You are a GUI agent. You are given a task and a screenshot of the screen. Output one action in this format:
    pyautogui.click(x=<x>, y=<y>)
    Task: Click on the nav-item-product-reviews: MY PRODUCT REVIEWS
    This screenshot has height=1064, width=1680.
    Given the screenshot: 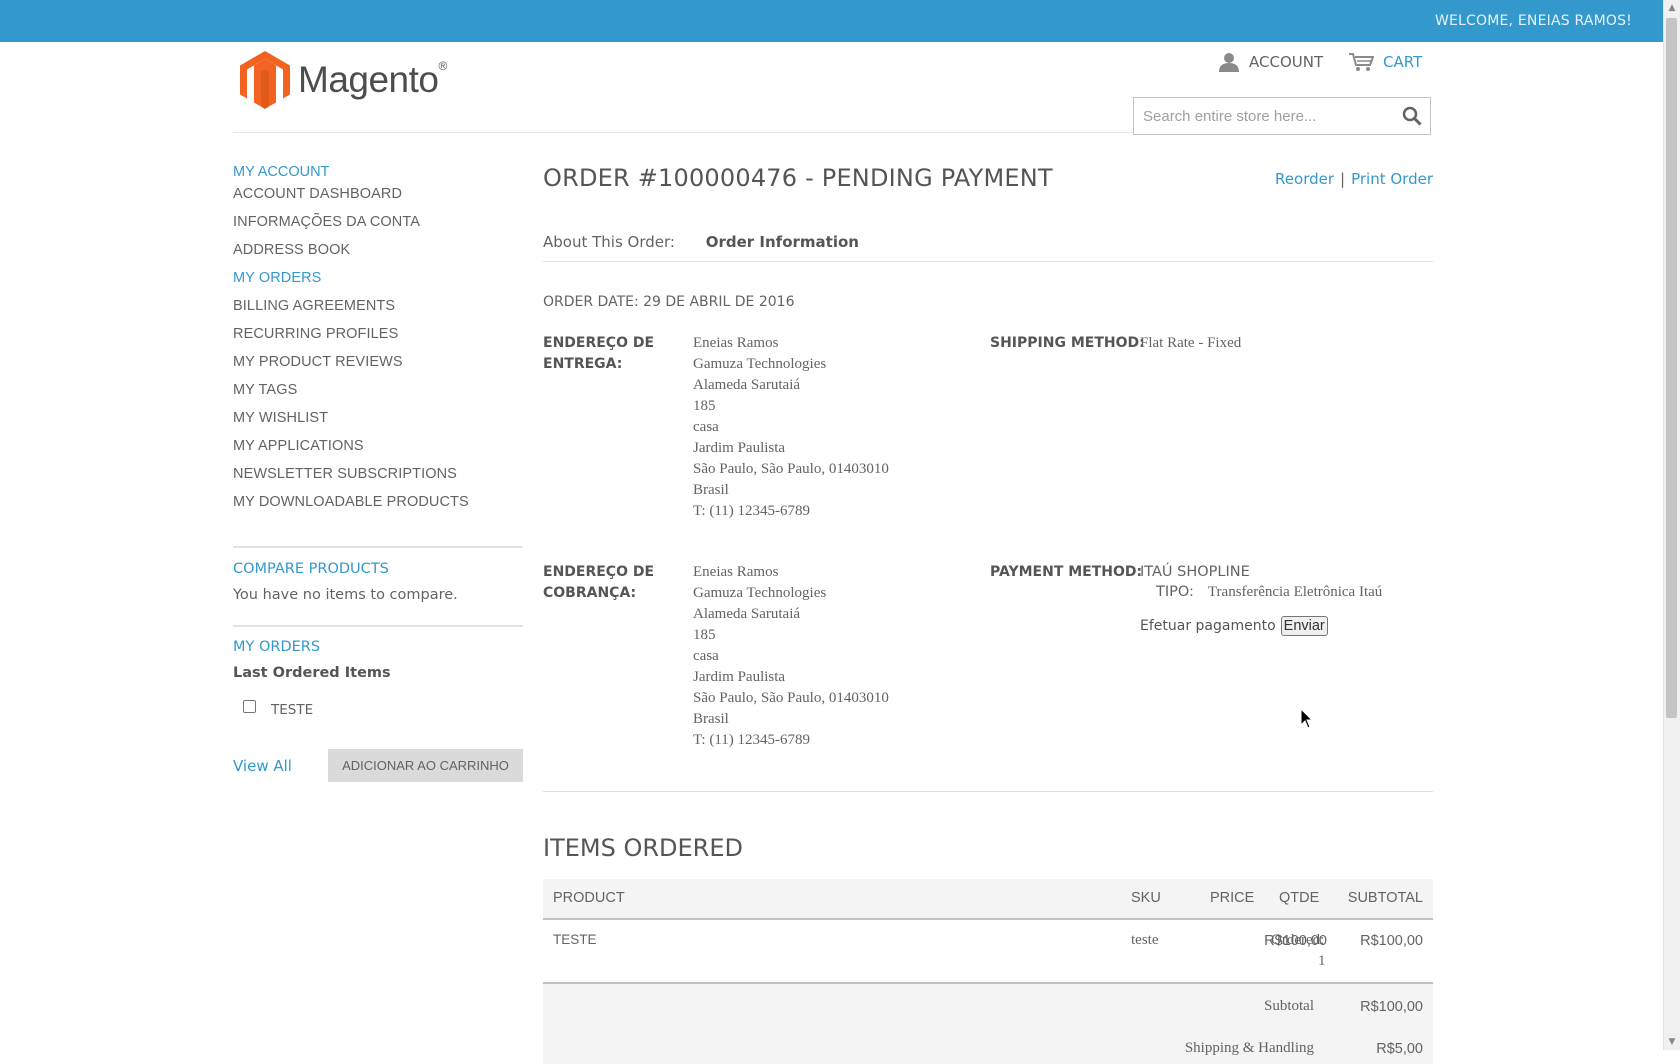 What is the action you would take?
    pyautogui.click(x=378, y=362)
    